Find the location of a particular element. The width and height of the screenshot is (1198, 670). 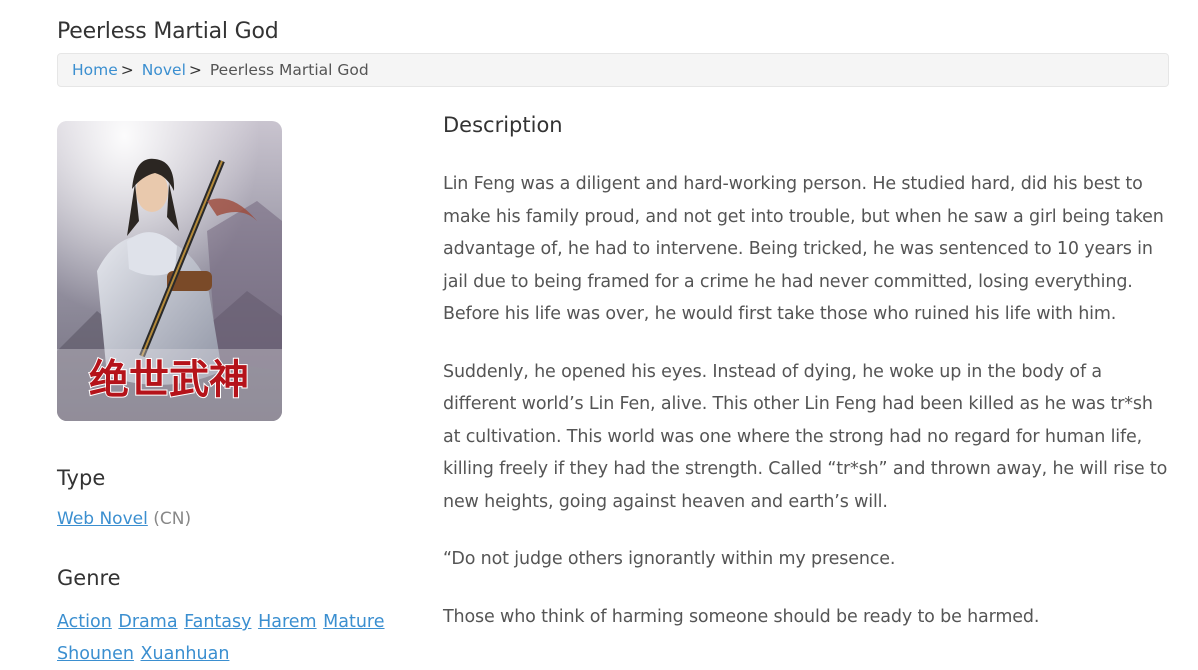

genre-link-drama: Drama is located at coordinates (147, 622).